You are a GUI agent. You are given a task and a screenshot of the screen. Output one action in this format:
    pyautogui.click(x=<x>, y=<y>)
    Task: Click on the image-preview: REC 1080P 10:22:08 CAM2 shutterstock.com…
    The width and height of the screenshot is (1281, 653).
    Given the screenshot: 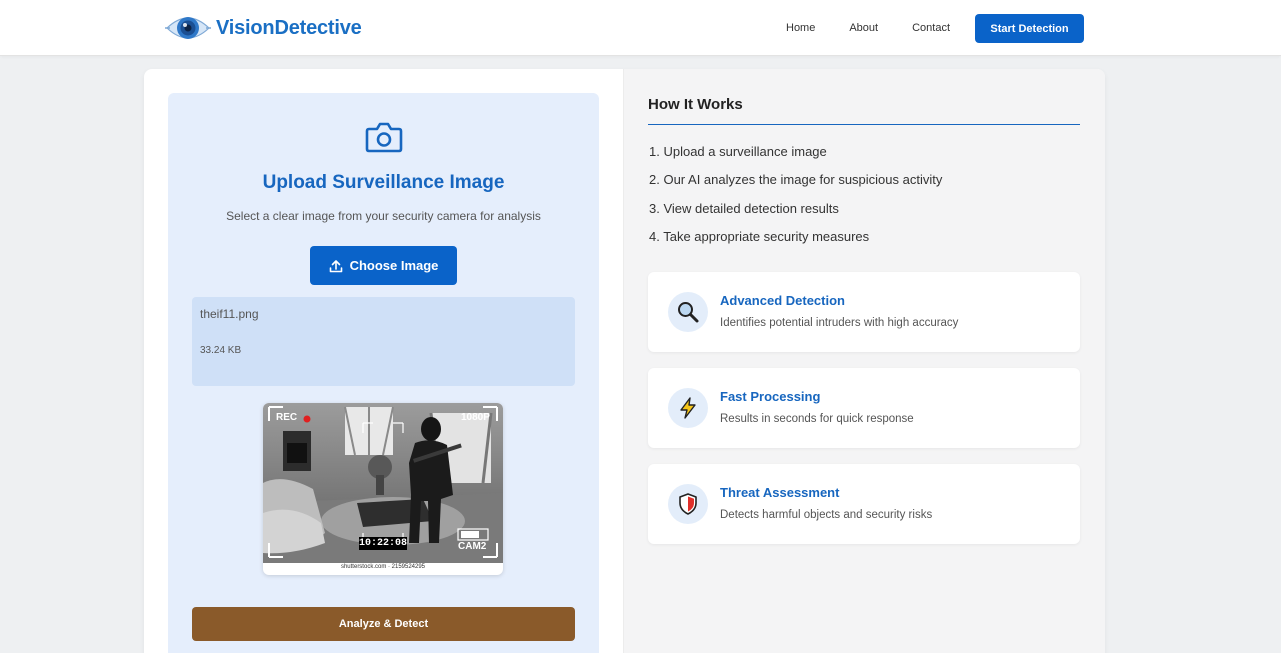 What is the action you would take?
    pyautogui.click(x=383, y=489)
    